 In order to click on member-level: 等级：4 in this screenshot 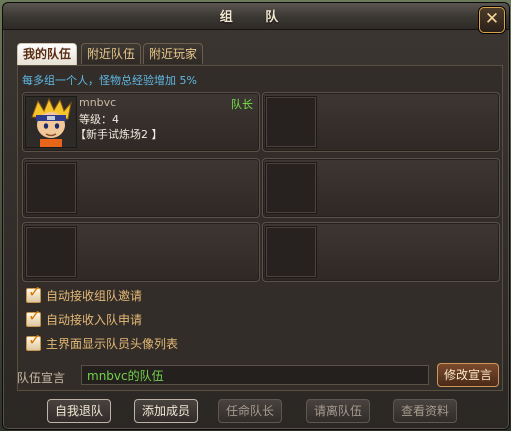, I will do `click(99, 119)`.